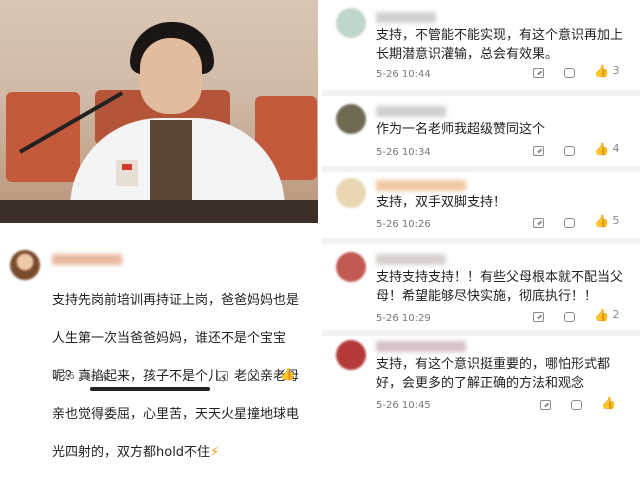 This screenshot has height=481, width=640. Describe the element at coordinates (616, 220) in the screenshot. I see `like-count: 5` at that location.